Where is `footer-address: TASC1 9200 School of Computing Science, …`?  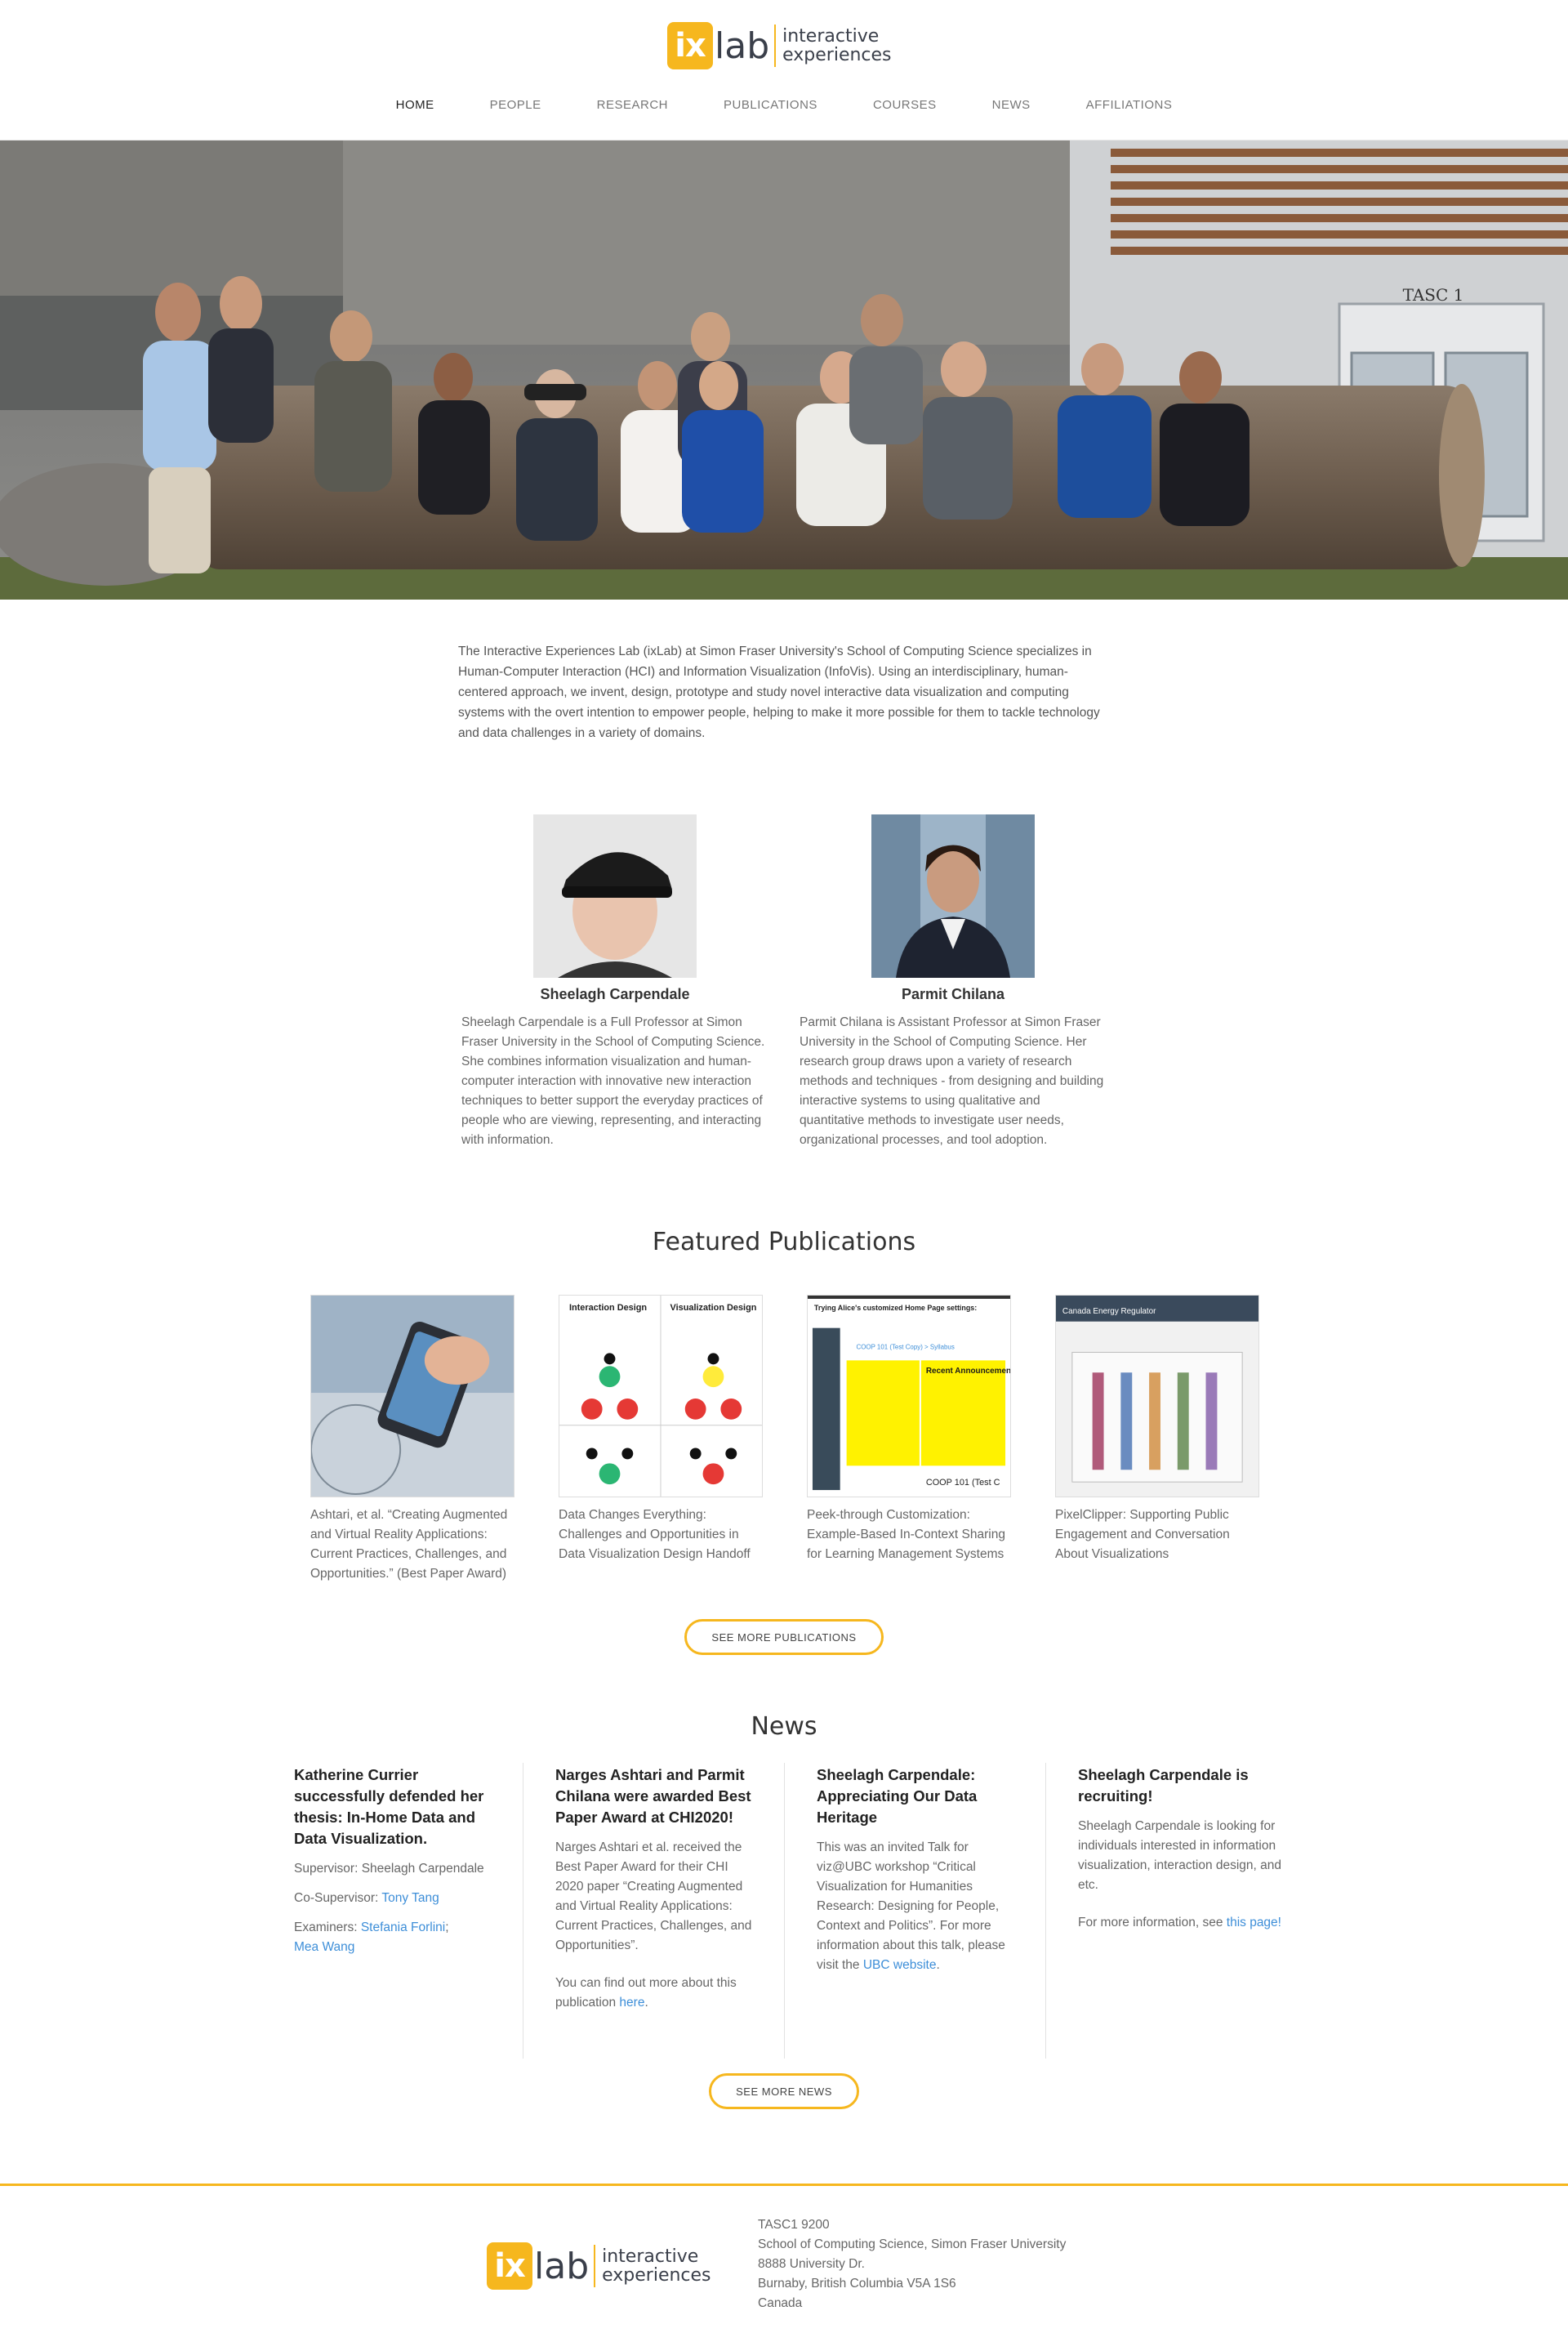
footer-address: TASC1 9200 School of Computing Science, … is located at coordinates (912, 2264).